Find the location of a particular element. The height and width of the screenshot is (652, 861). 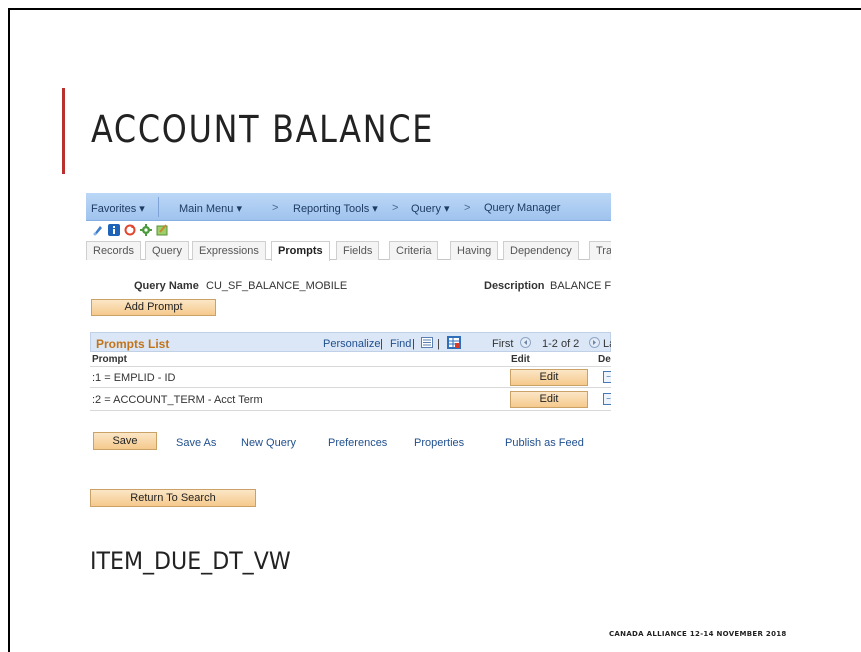

save-as-link: Save As is located at coordinates (196, 443).